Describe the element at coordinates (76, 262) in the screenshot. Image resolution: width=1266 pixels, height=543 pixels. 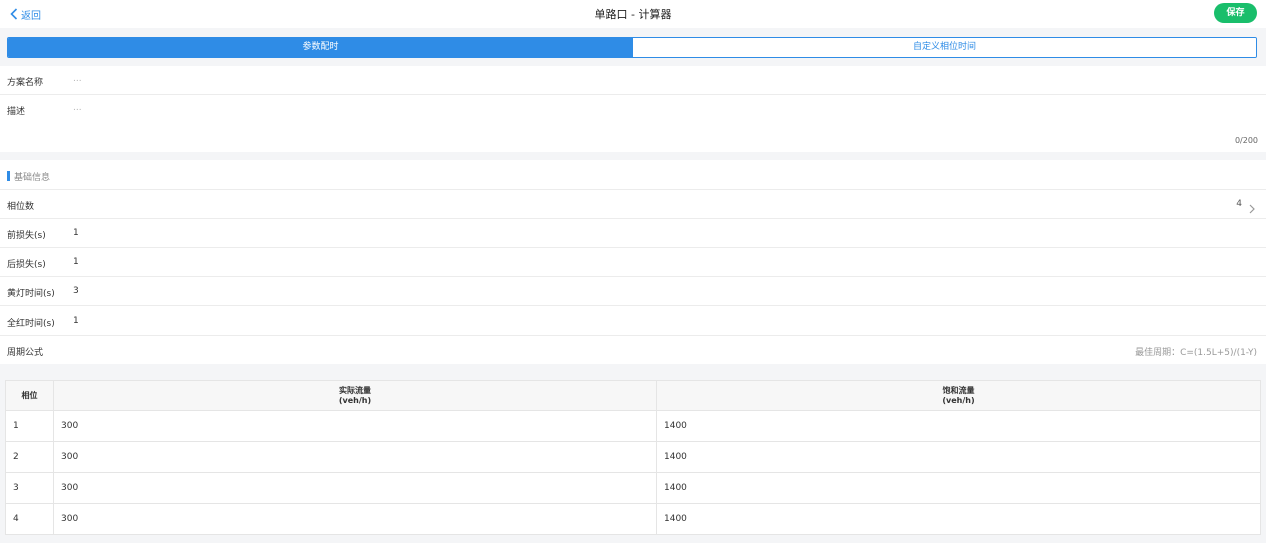
I see `rear-loss-input: 1` at that location.